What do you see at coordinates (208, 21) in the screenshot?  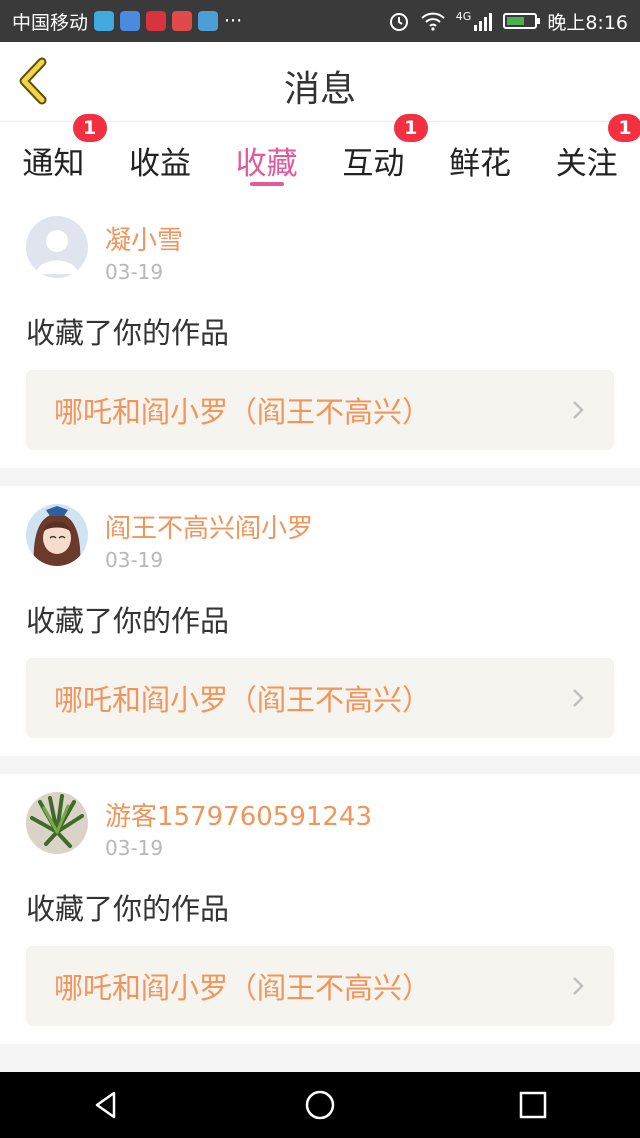 I see `browser-app-icon` at bounding box center [208, 21].